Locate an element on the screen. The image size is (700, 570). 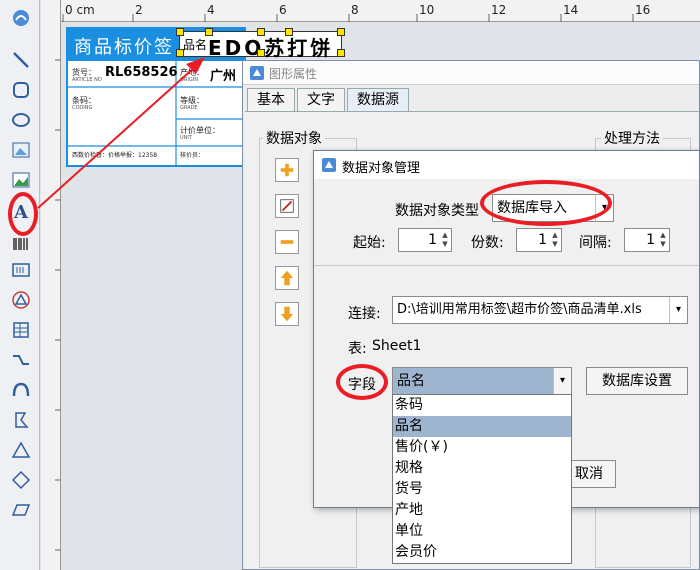
field-option-item-no: 货号 is located at coordinates (482, 489).